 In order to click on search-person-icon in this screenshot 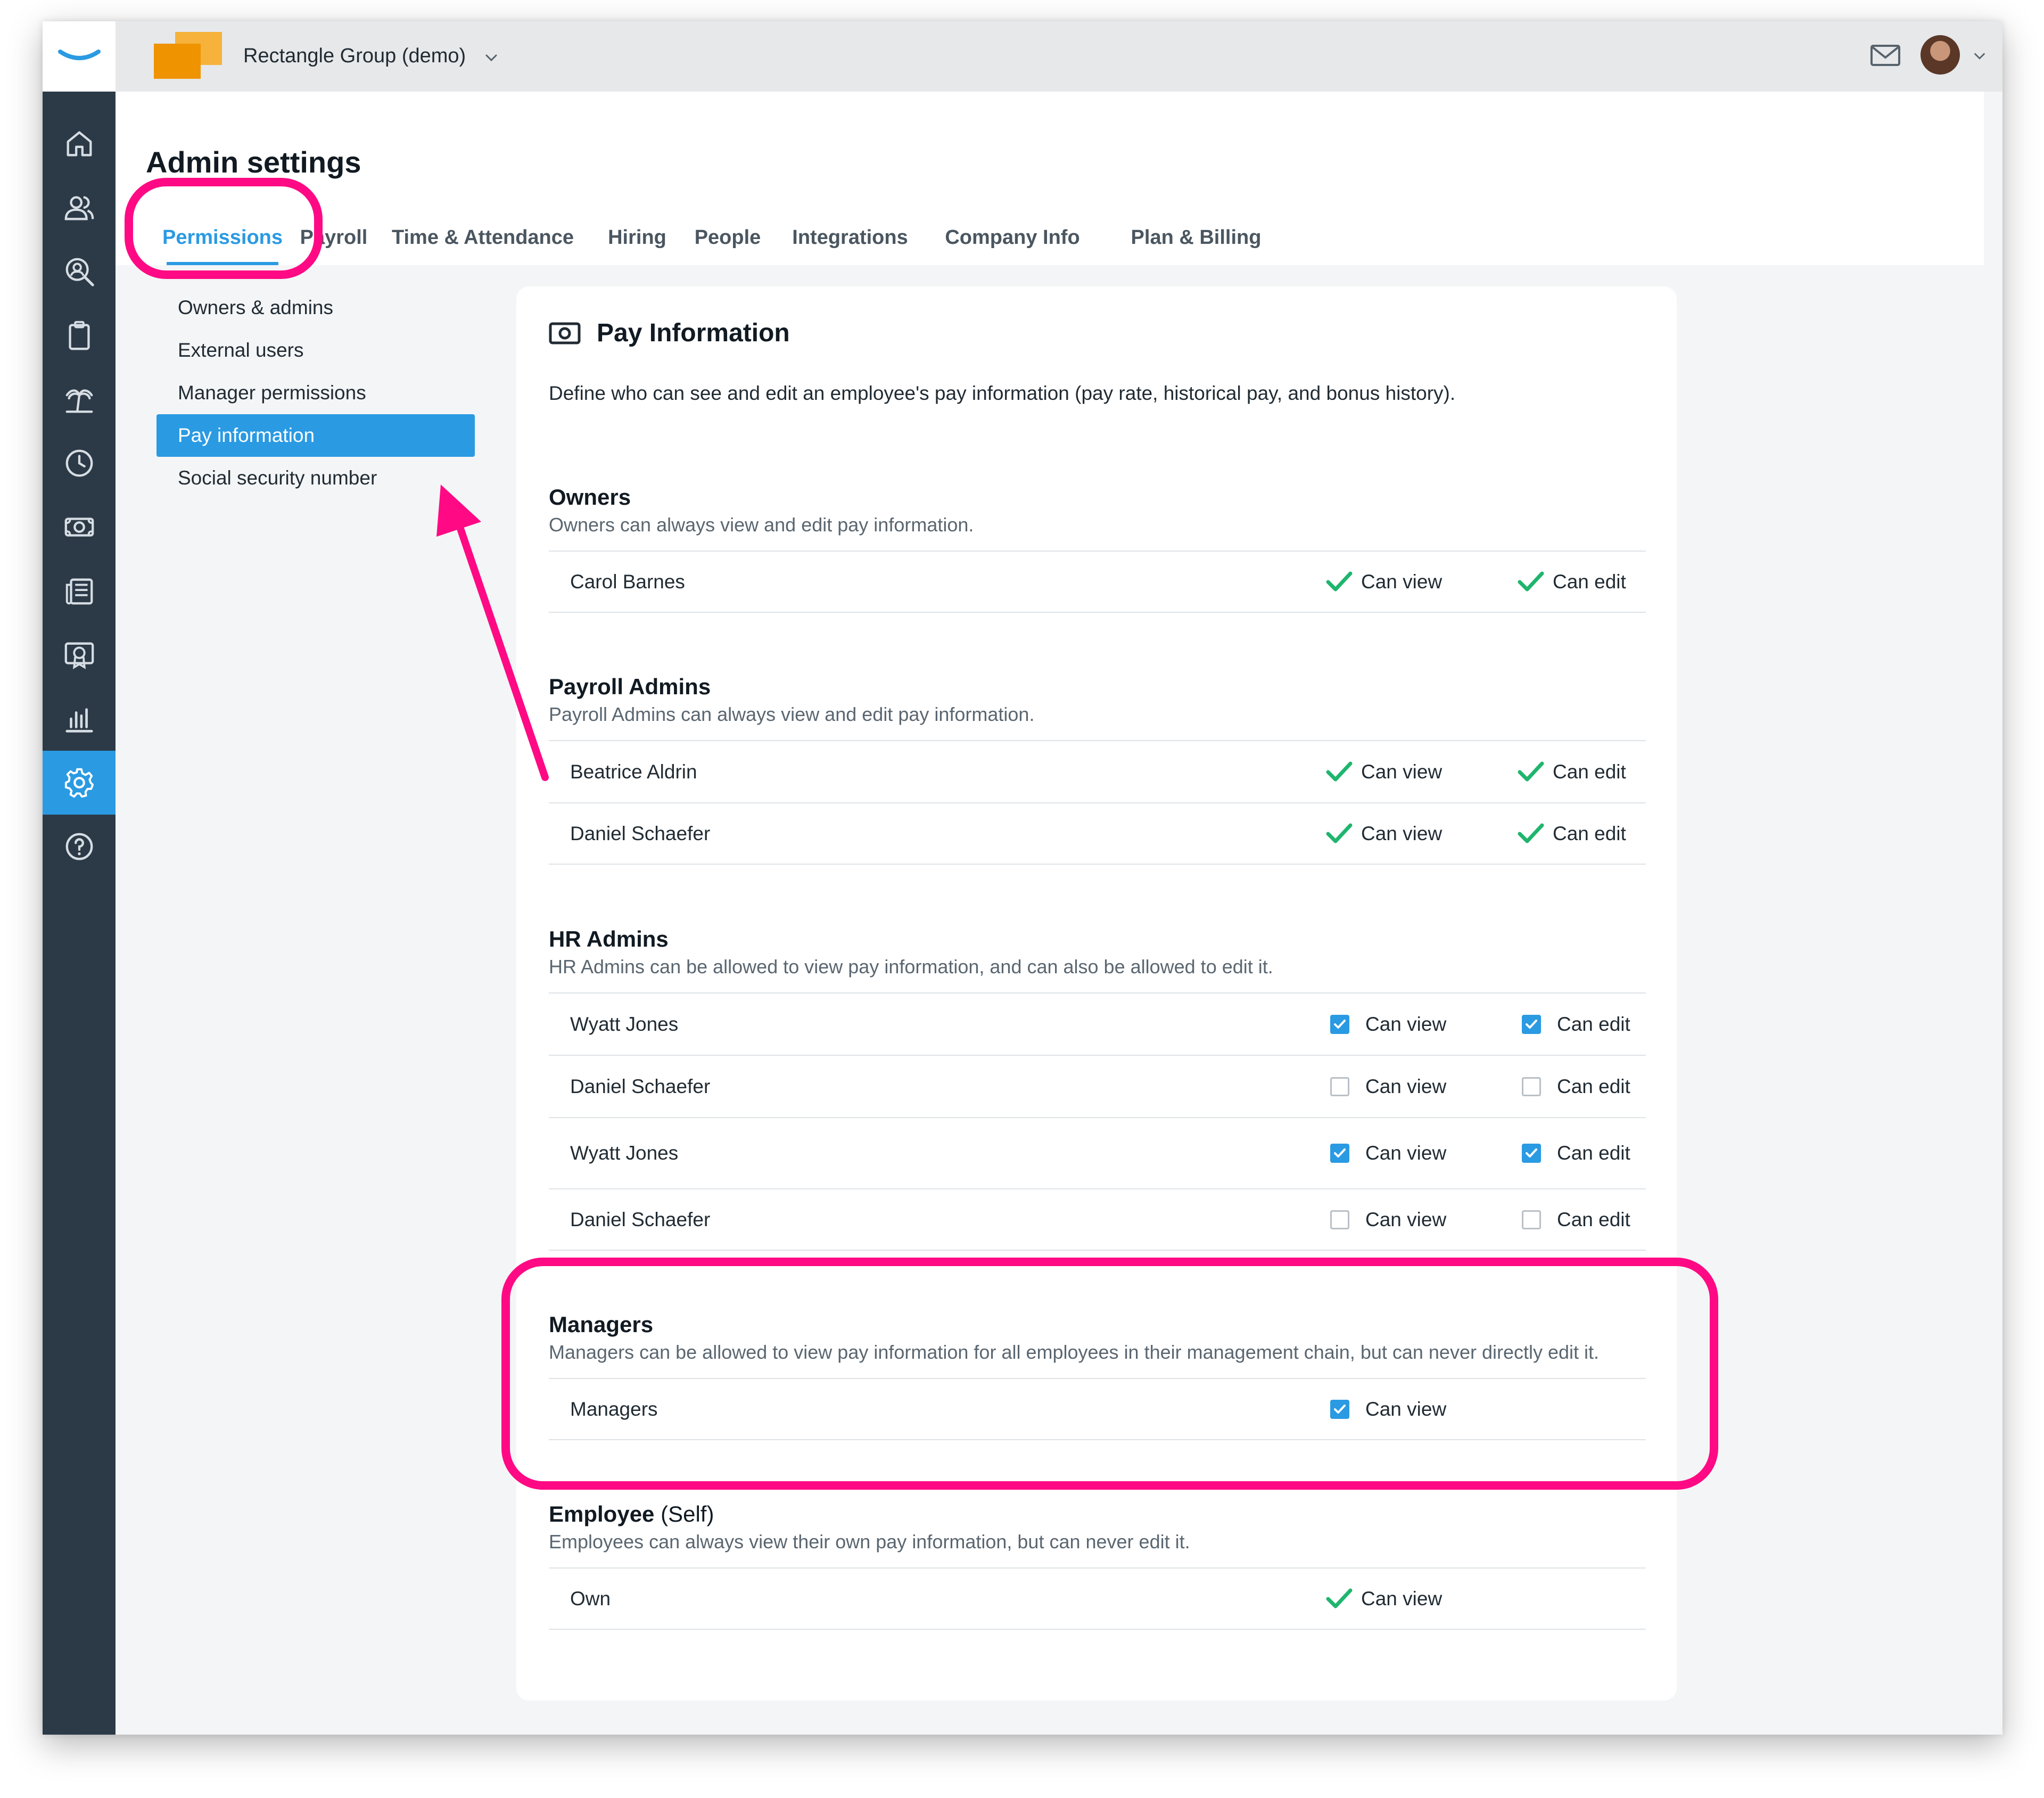, I will do `click(79, 272)`.